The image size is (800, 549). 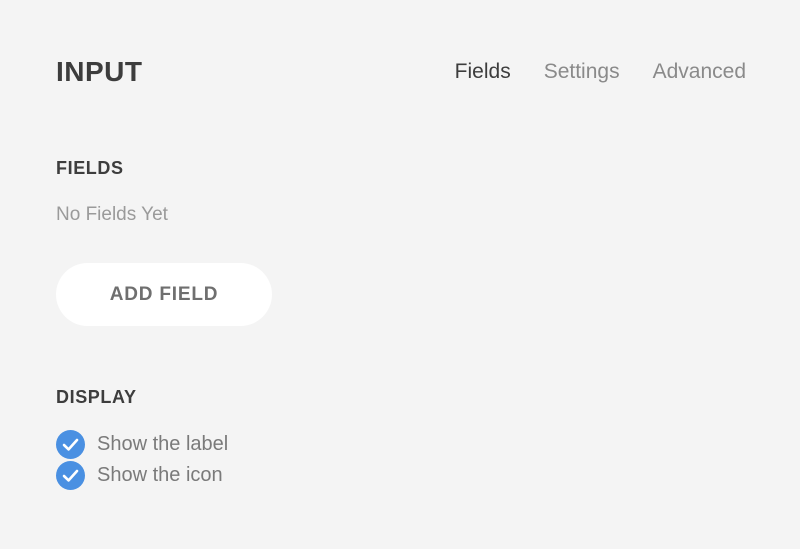 I want to click on header: INPUT Fields Settings Advanced, so click(x=401, y=72).